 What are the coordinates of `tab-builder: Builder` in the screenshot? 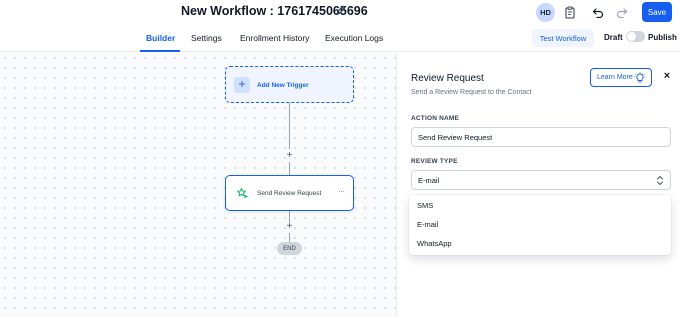 It's located at (160, 38).